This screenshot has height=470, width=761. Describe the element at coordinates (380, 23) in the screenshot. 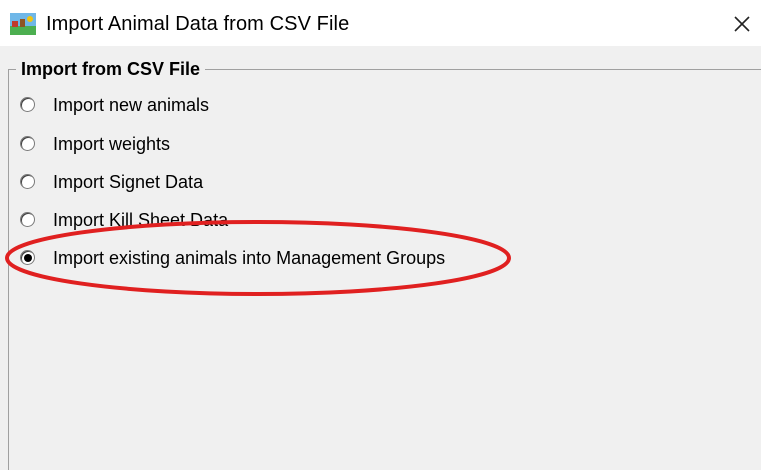

I see `title-bar: Import Animal Data from CSV File` at that location.